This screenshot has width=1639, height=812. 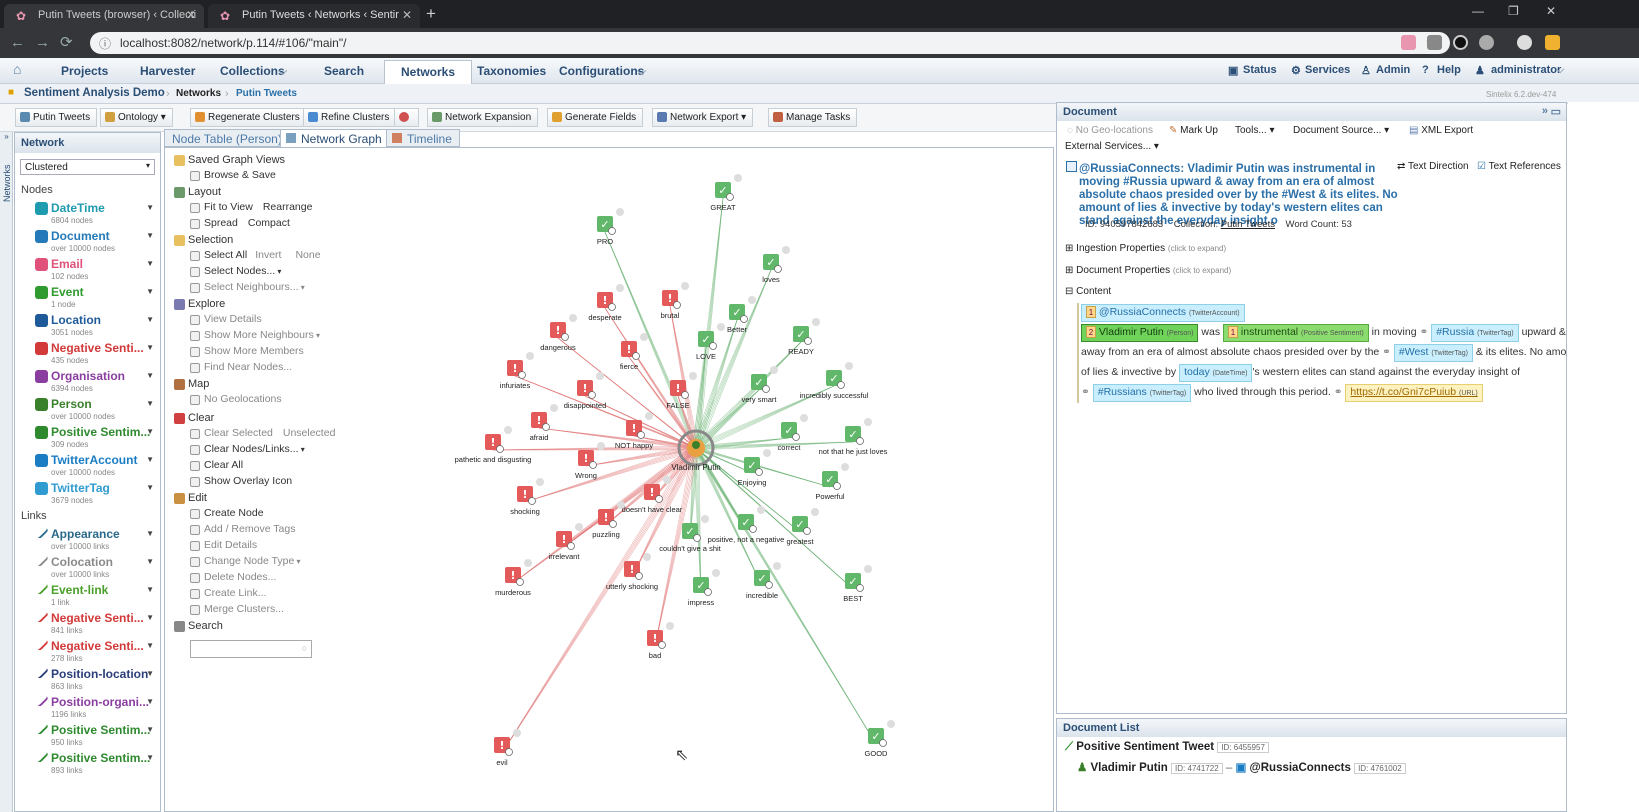 I want to click on positive-sentiment-node: ✓ impress, so click(x=704, y=588).